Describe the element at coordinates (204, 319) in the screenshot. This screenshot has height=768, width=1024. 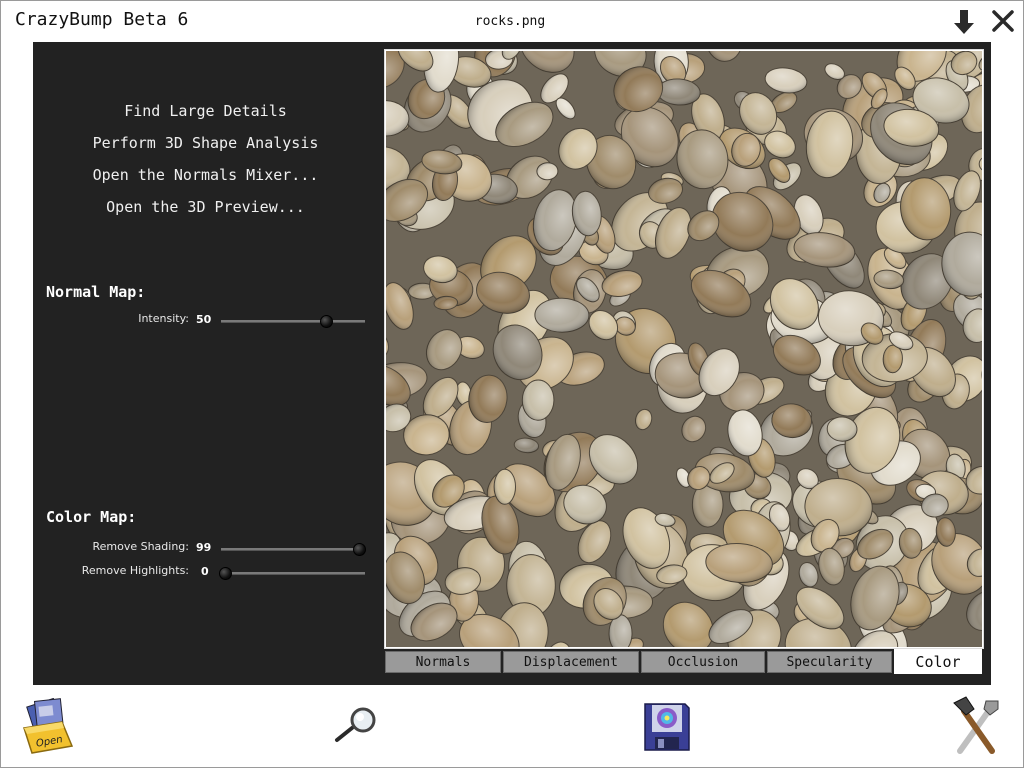
I see `intensity-value: 50` at that location.